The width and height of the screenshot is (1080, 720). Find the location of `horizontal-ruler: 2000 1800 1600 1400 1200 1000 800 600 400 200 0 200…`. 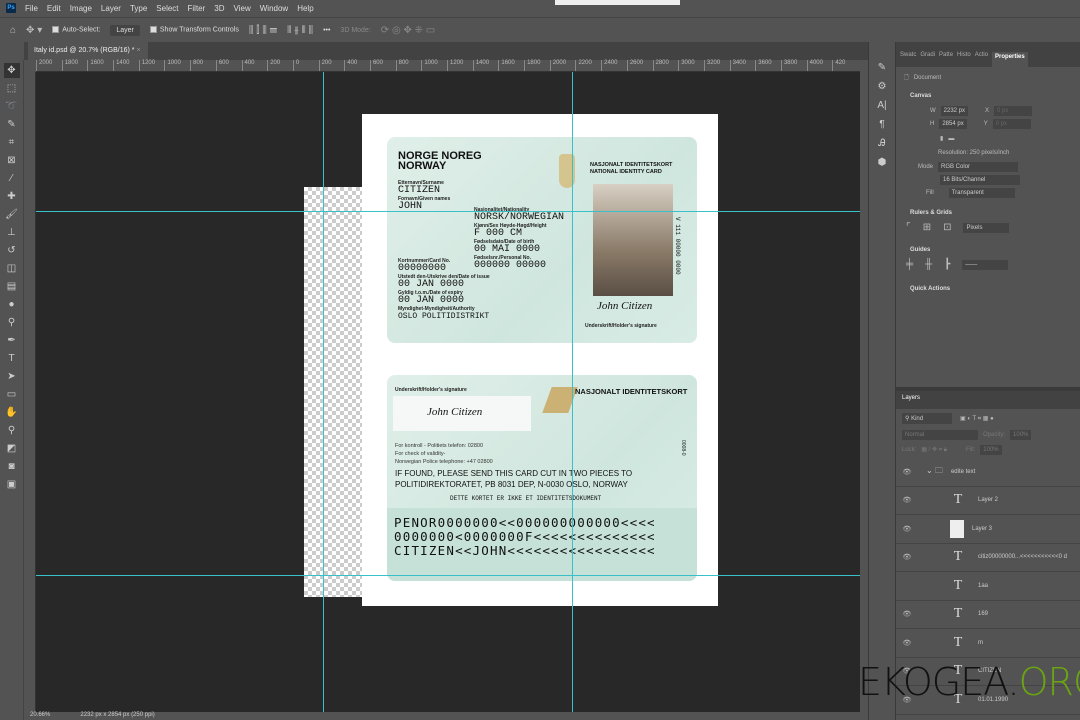

horizontal-ruler: 2000 1800 1600 1400 1200 1000 800 600 400 200 0 200… is located at coordinates (448, 66).